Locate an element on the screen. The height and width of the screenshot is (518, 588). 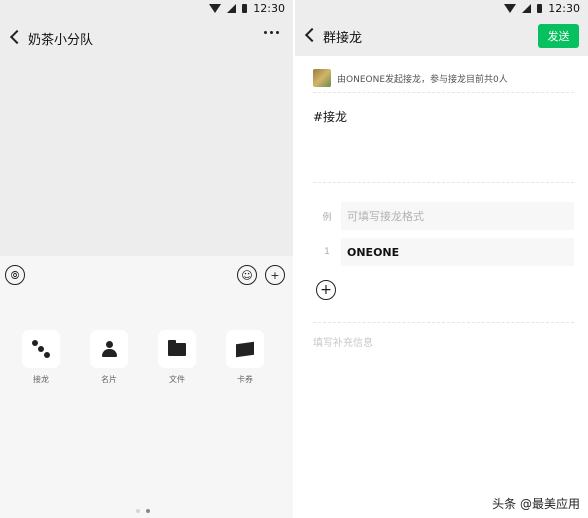
page-dot-active is located at coordinates (148, 511).